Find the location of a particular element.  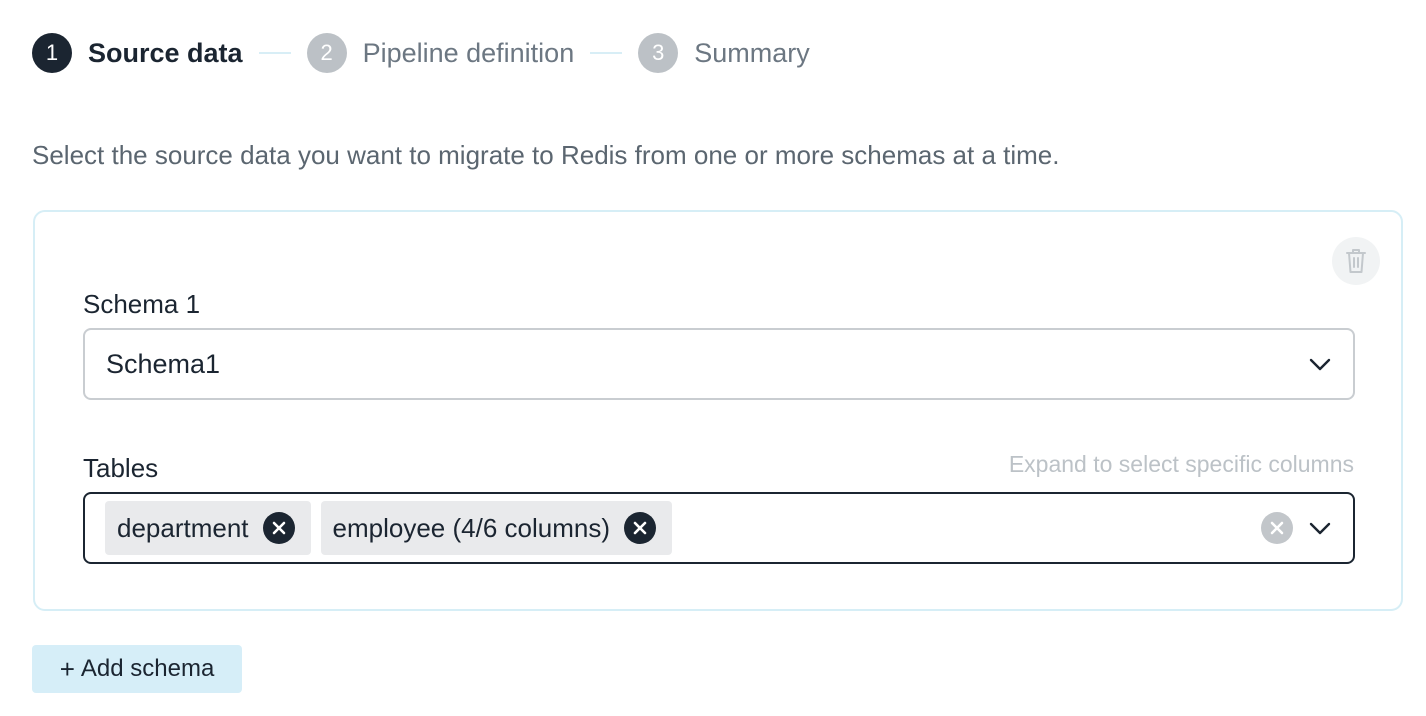

table-chip-employee: employee (4/6 columns) is located at coordinates (496, 528).